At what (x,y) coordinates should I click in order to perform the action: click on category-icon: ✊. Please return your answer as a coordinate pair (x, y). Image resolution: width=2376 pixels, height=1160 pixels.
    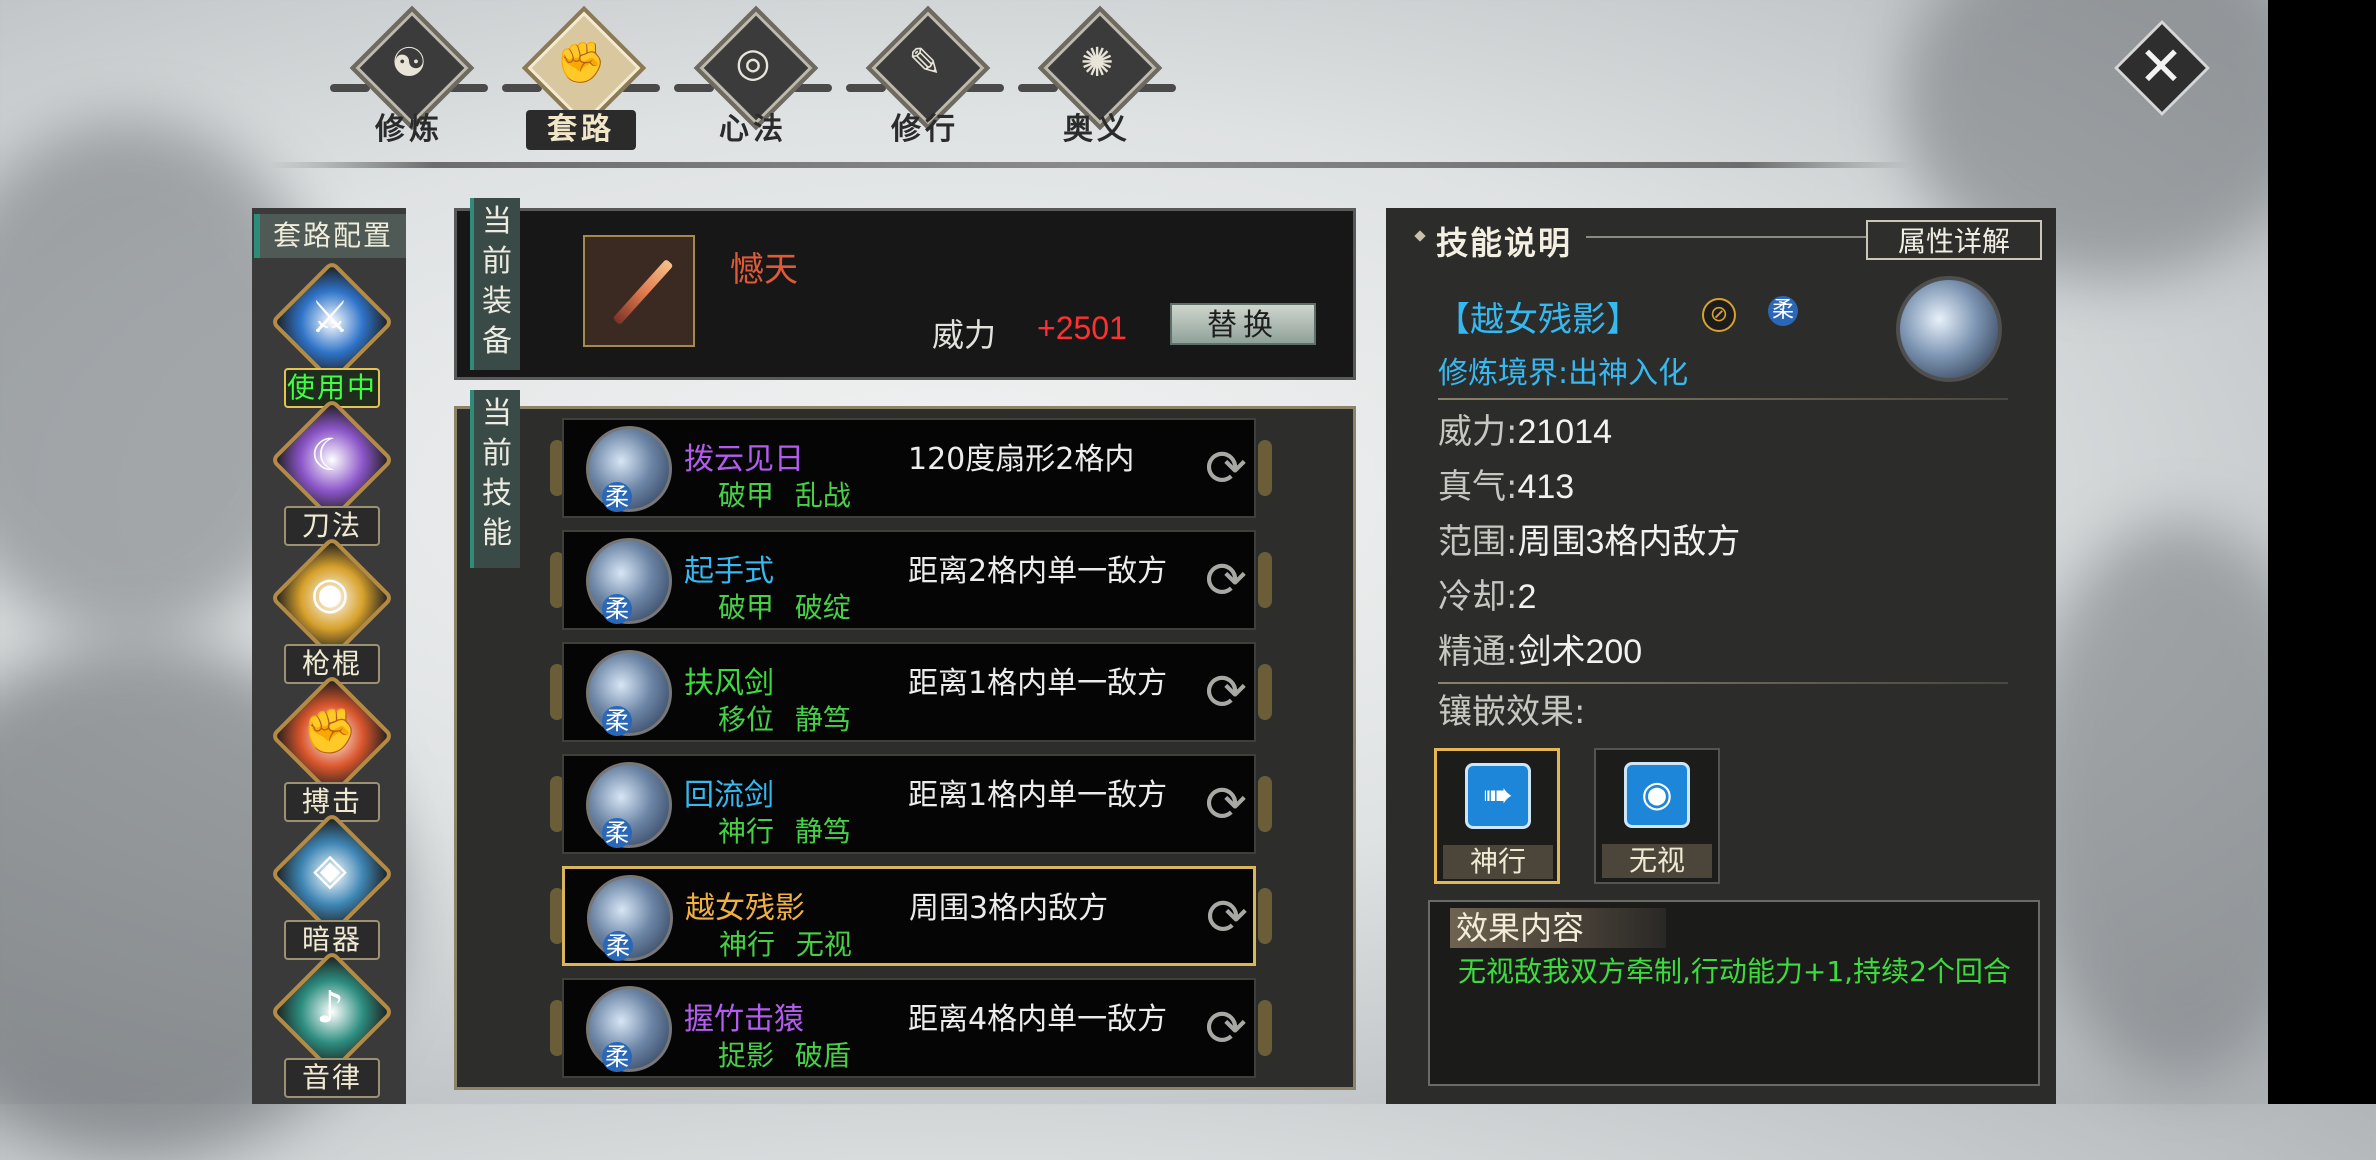
    Looking at the image, I should click on (330, 731).